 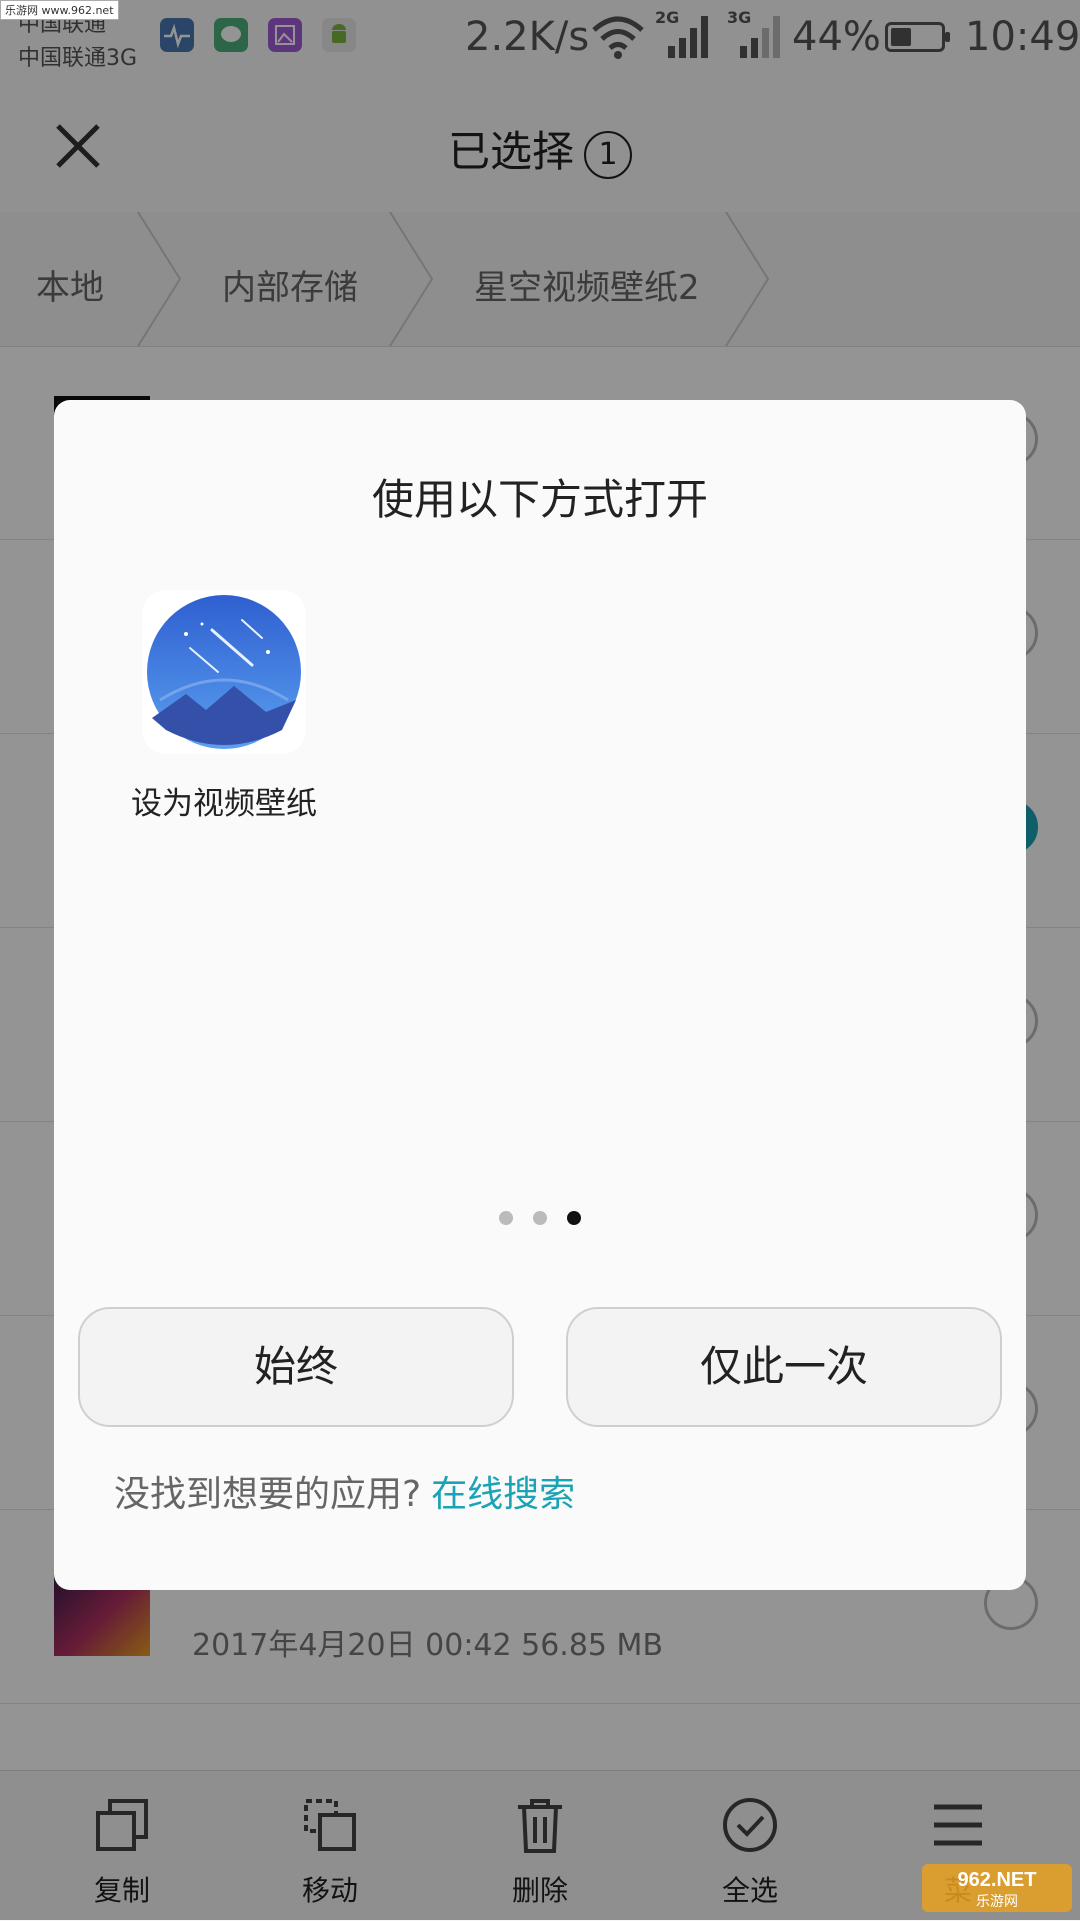 What do you see at coordinates (539, 499) in the screenshot?
I see `dialog-title: 使用以下方式打开` at bounding box center [539, 499].